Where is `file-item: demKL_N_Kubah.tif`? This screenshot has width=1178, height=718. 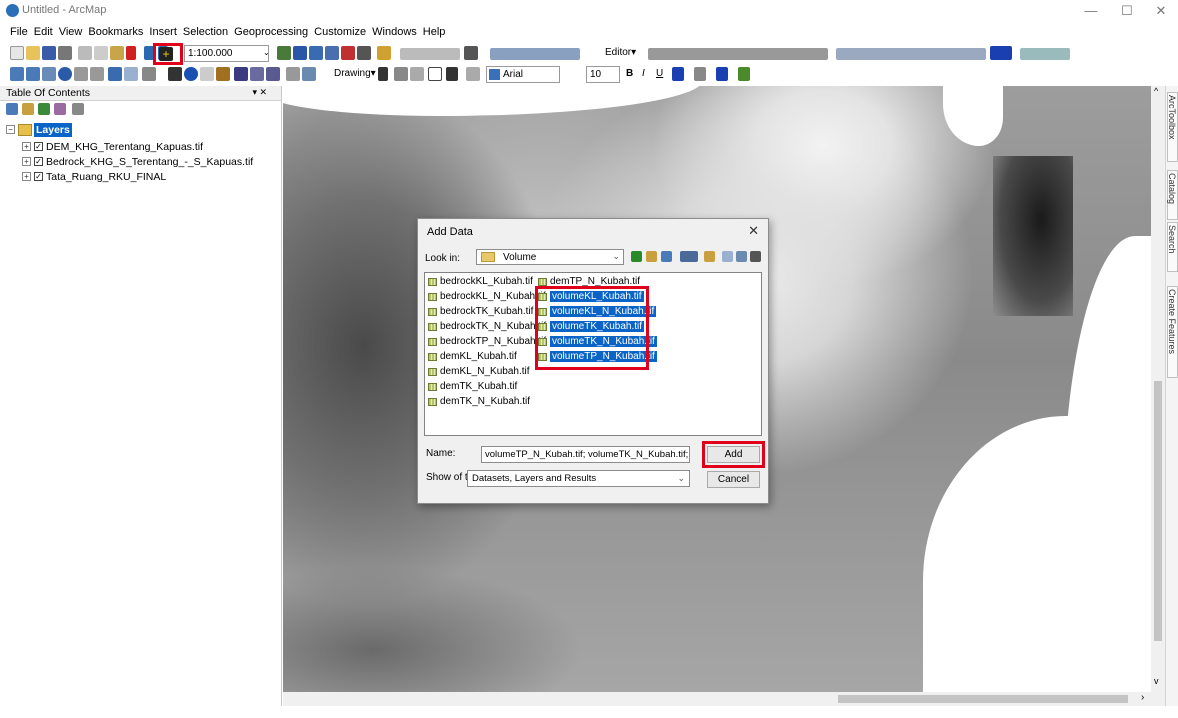 file-item: demKL_N_Kubah.tif is located at coordinates (478, 372).